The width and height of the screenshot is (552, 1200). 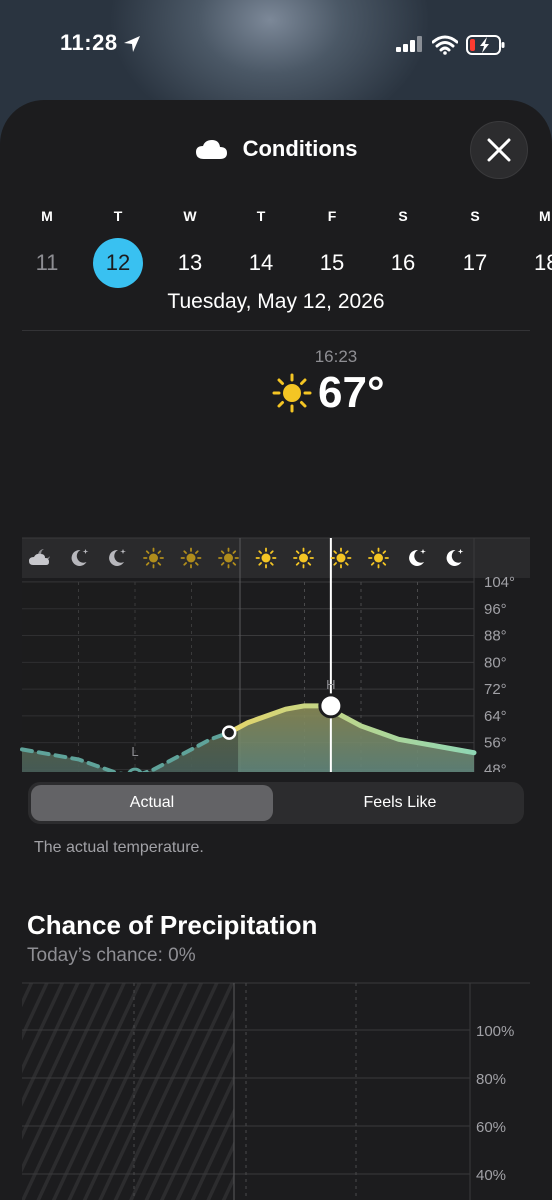 I want to click on sheet-title: Conditions, so click(x=300, y=148).